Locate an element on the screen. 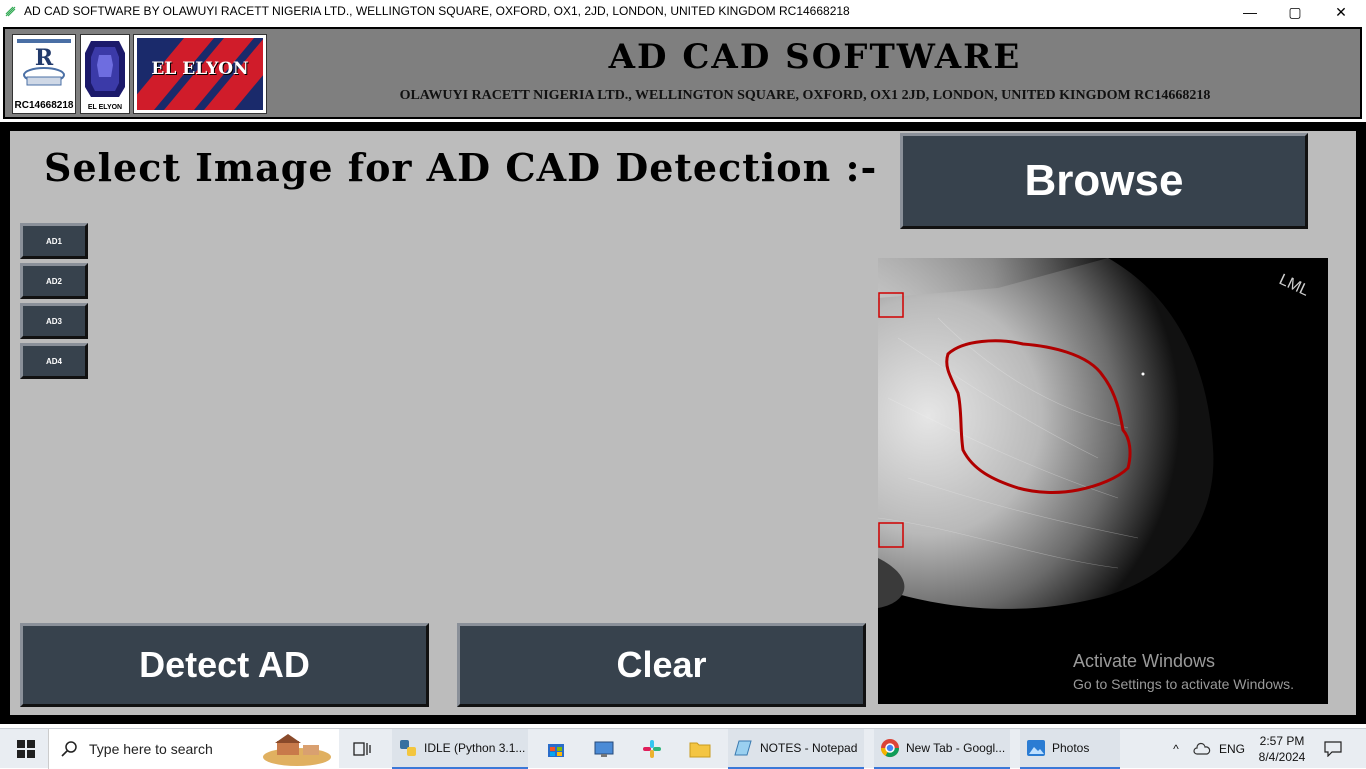 Image resolution: width=1366 pixels, height=769 pixels. control-panel-icon is located at coordinates (604, 749).